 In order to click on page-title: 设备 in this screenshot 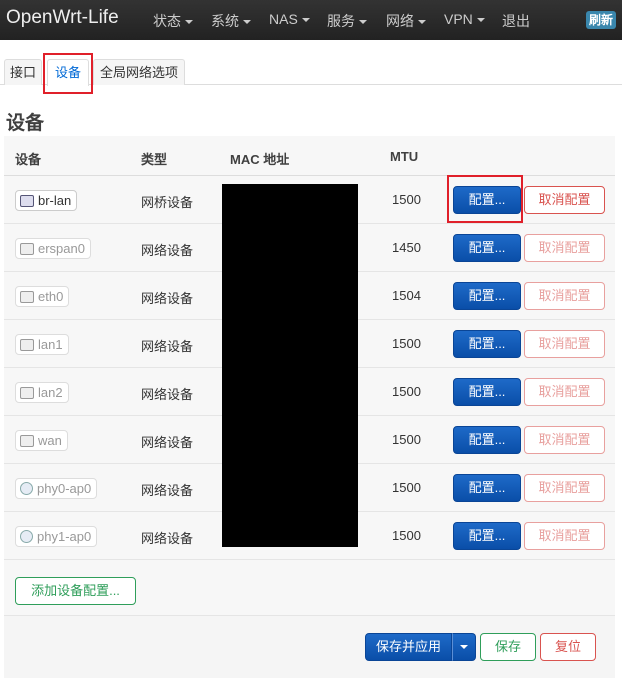, I will do `click(25, 123)`.